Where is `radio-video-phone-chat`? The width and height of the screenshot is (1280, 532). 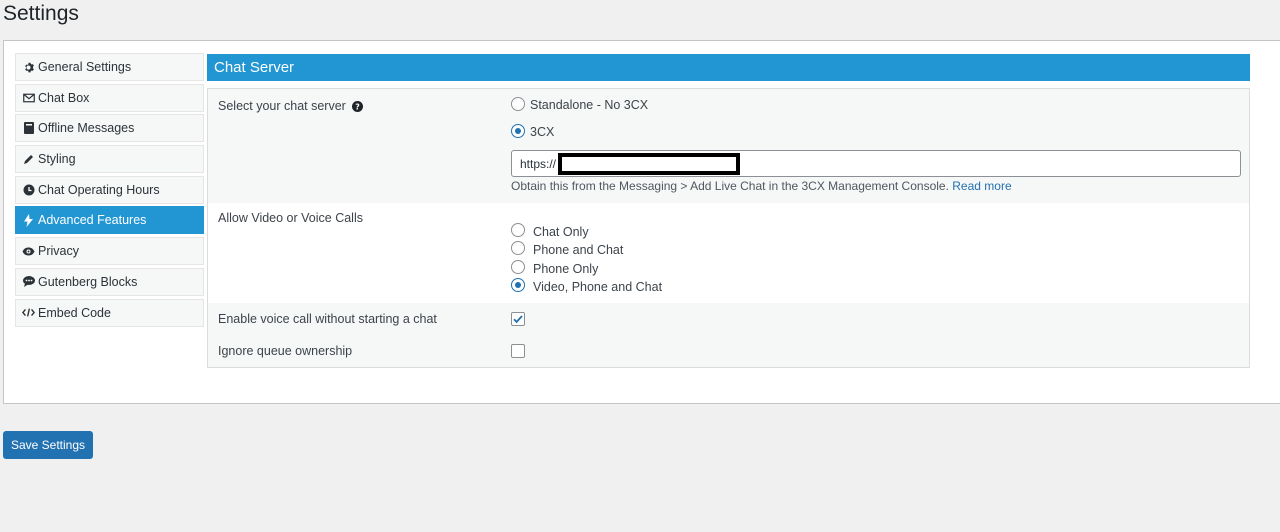
radio-video-phone-chat is located at coordinates (518, 285).